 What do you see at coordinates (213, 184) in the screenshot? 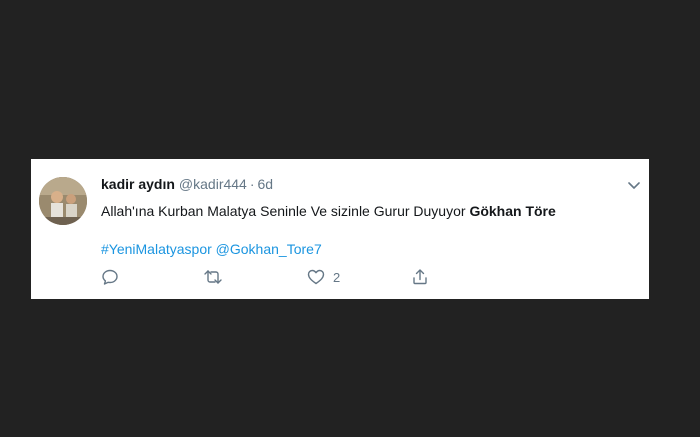
I see `user-handle: @kadir444` at bounding box center [213, 184].